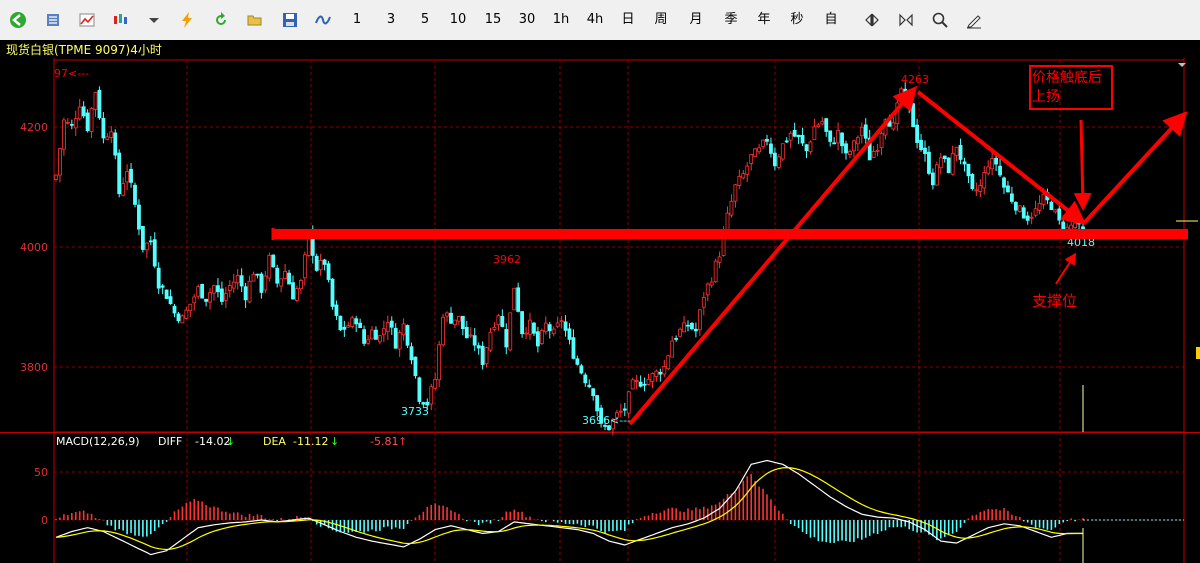  I want to click on back-icon, so click(18, 20).